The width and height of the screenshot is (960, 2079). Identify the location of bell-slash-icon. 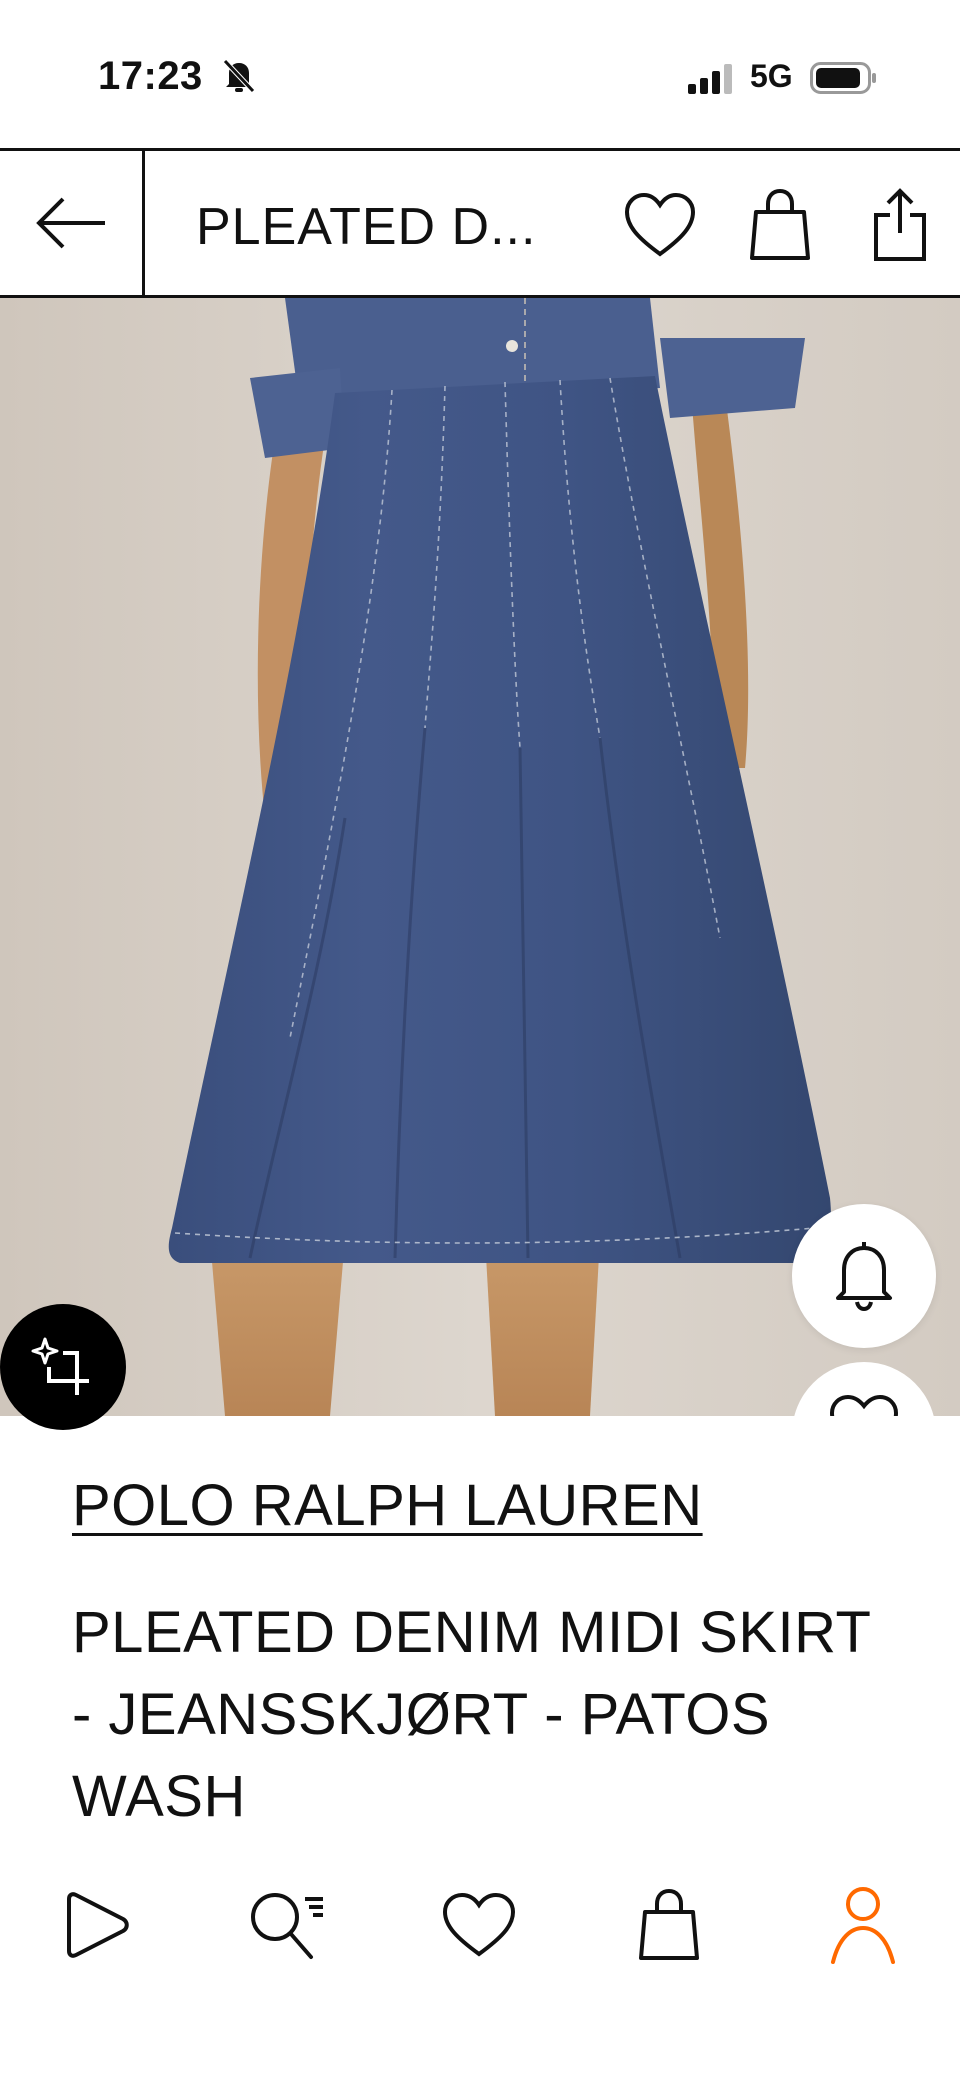
(239, 76).